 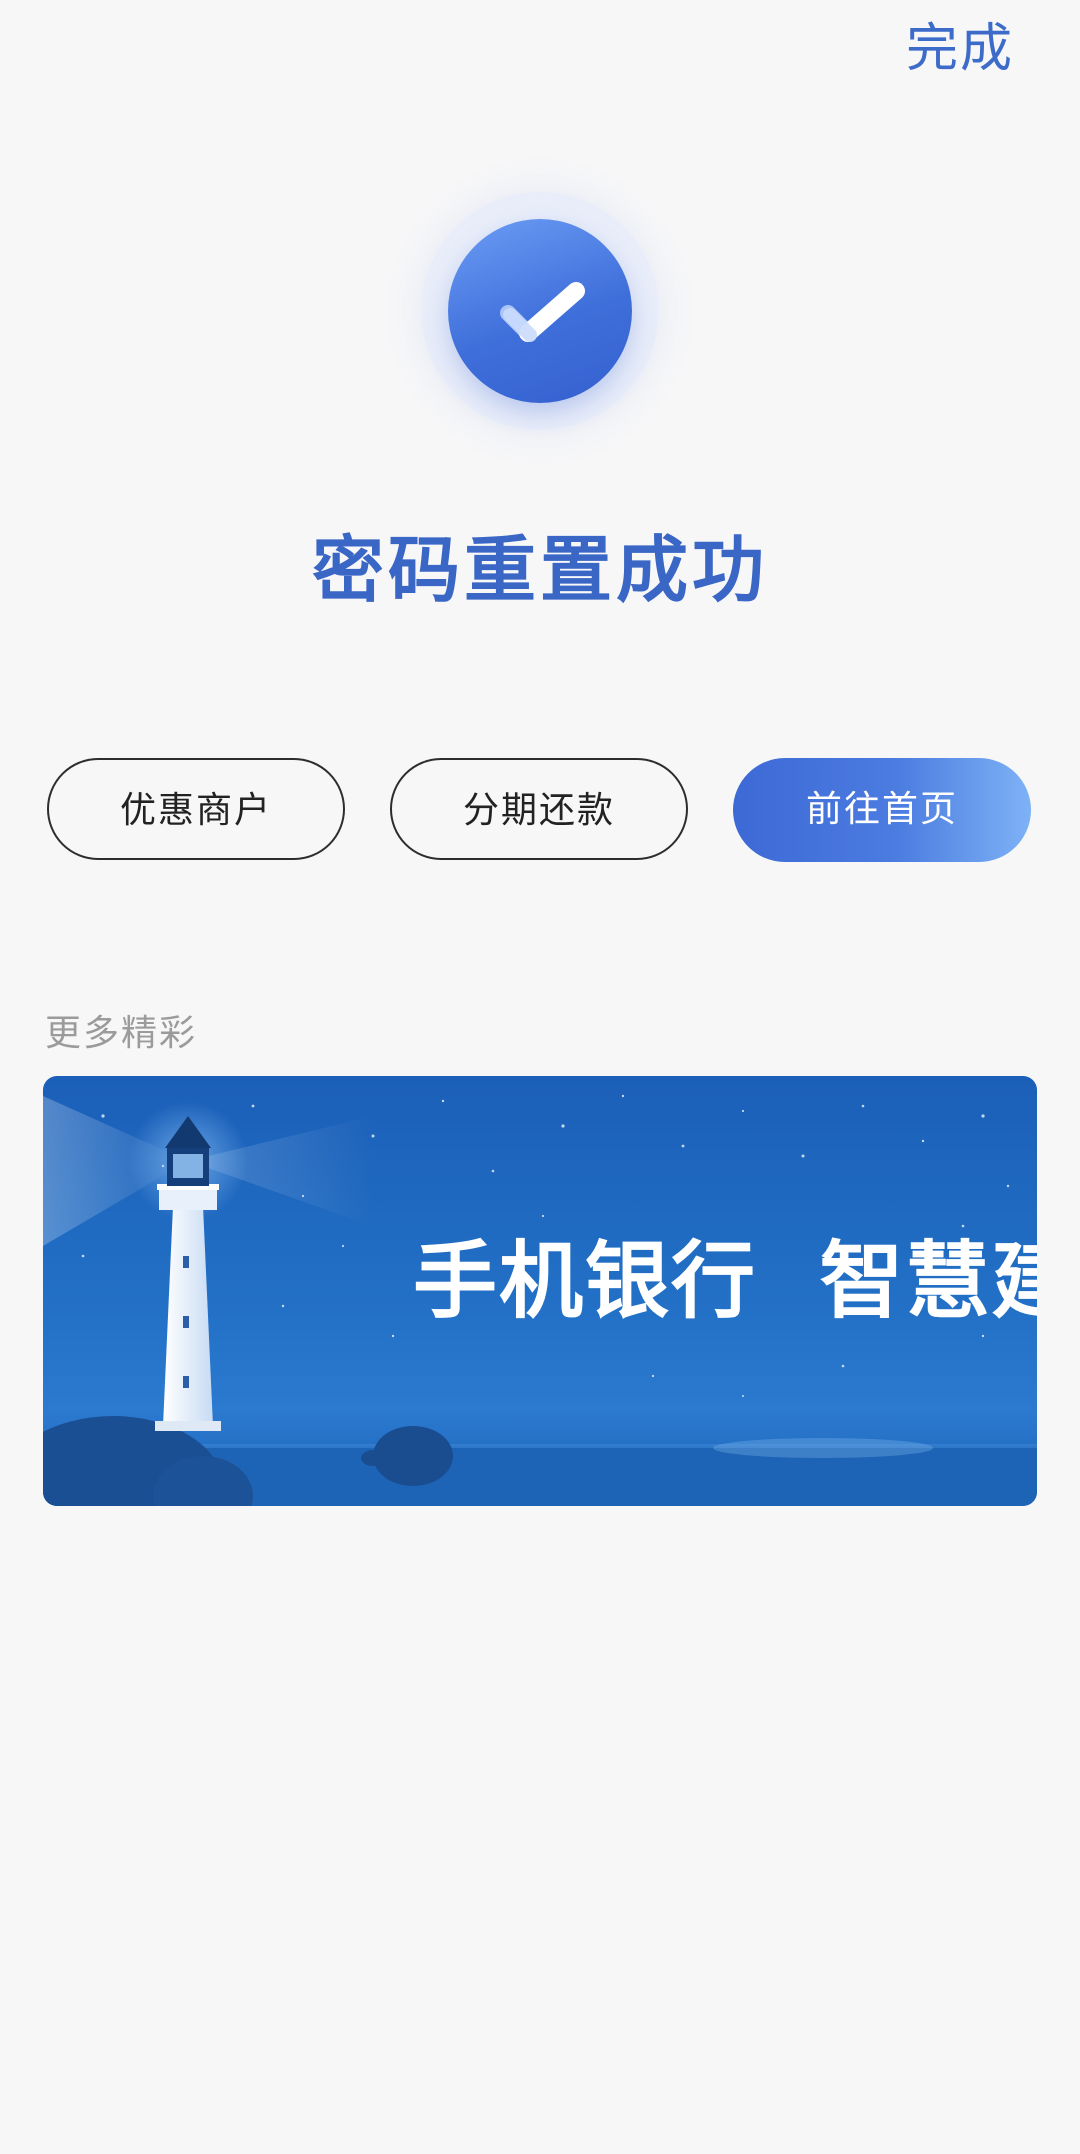 What do you see at coordinates (725, 1281) in the screenshot?
I see `banner-slogan: 手机银行 智慧建行` at bounding box center [725, 1281].